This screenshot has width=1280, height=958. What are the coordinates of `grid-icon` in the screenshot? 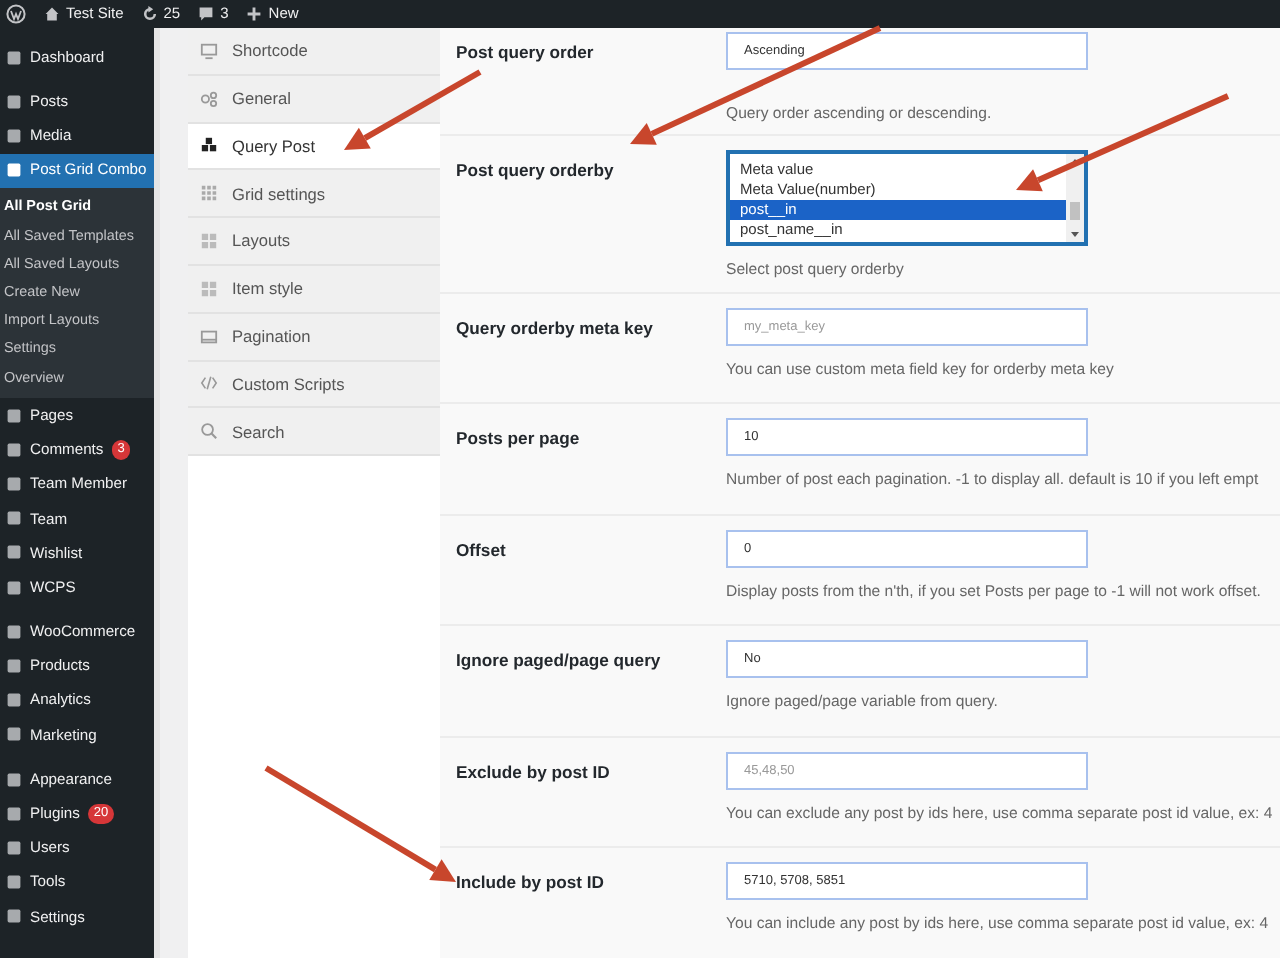 It's located at (209, 193).